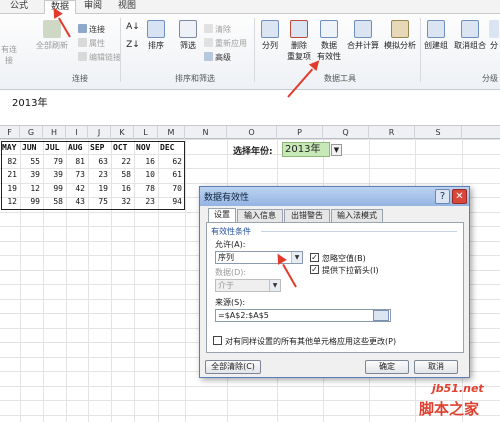 The height and width of the screenshot is (422, 500). I want to click on group-button: 创建组, so click(436, 35).